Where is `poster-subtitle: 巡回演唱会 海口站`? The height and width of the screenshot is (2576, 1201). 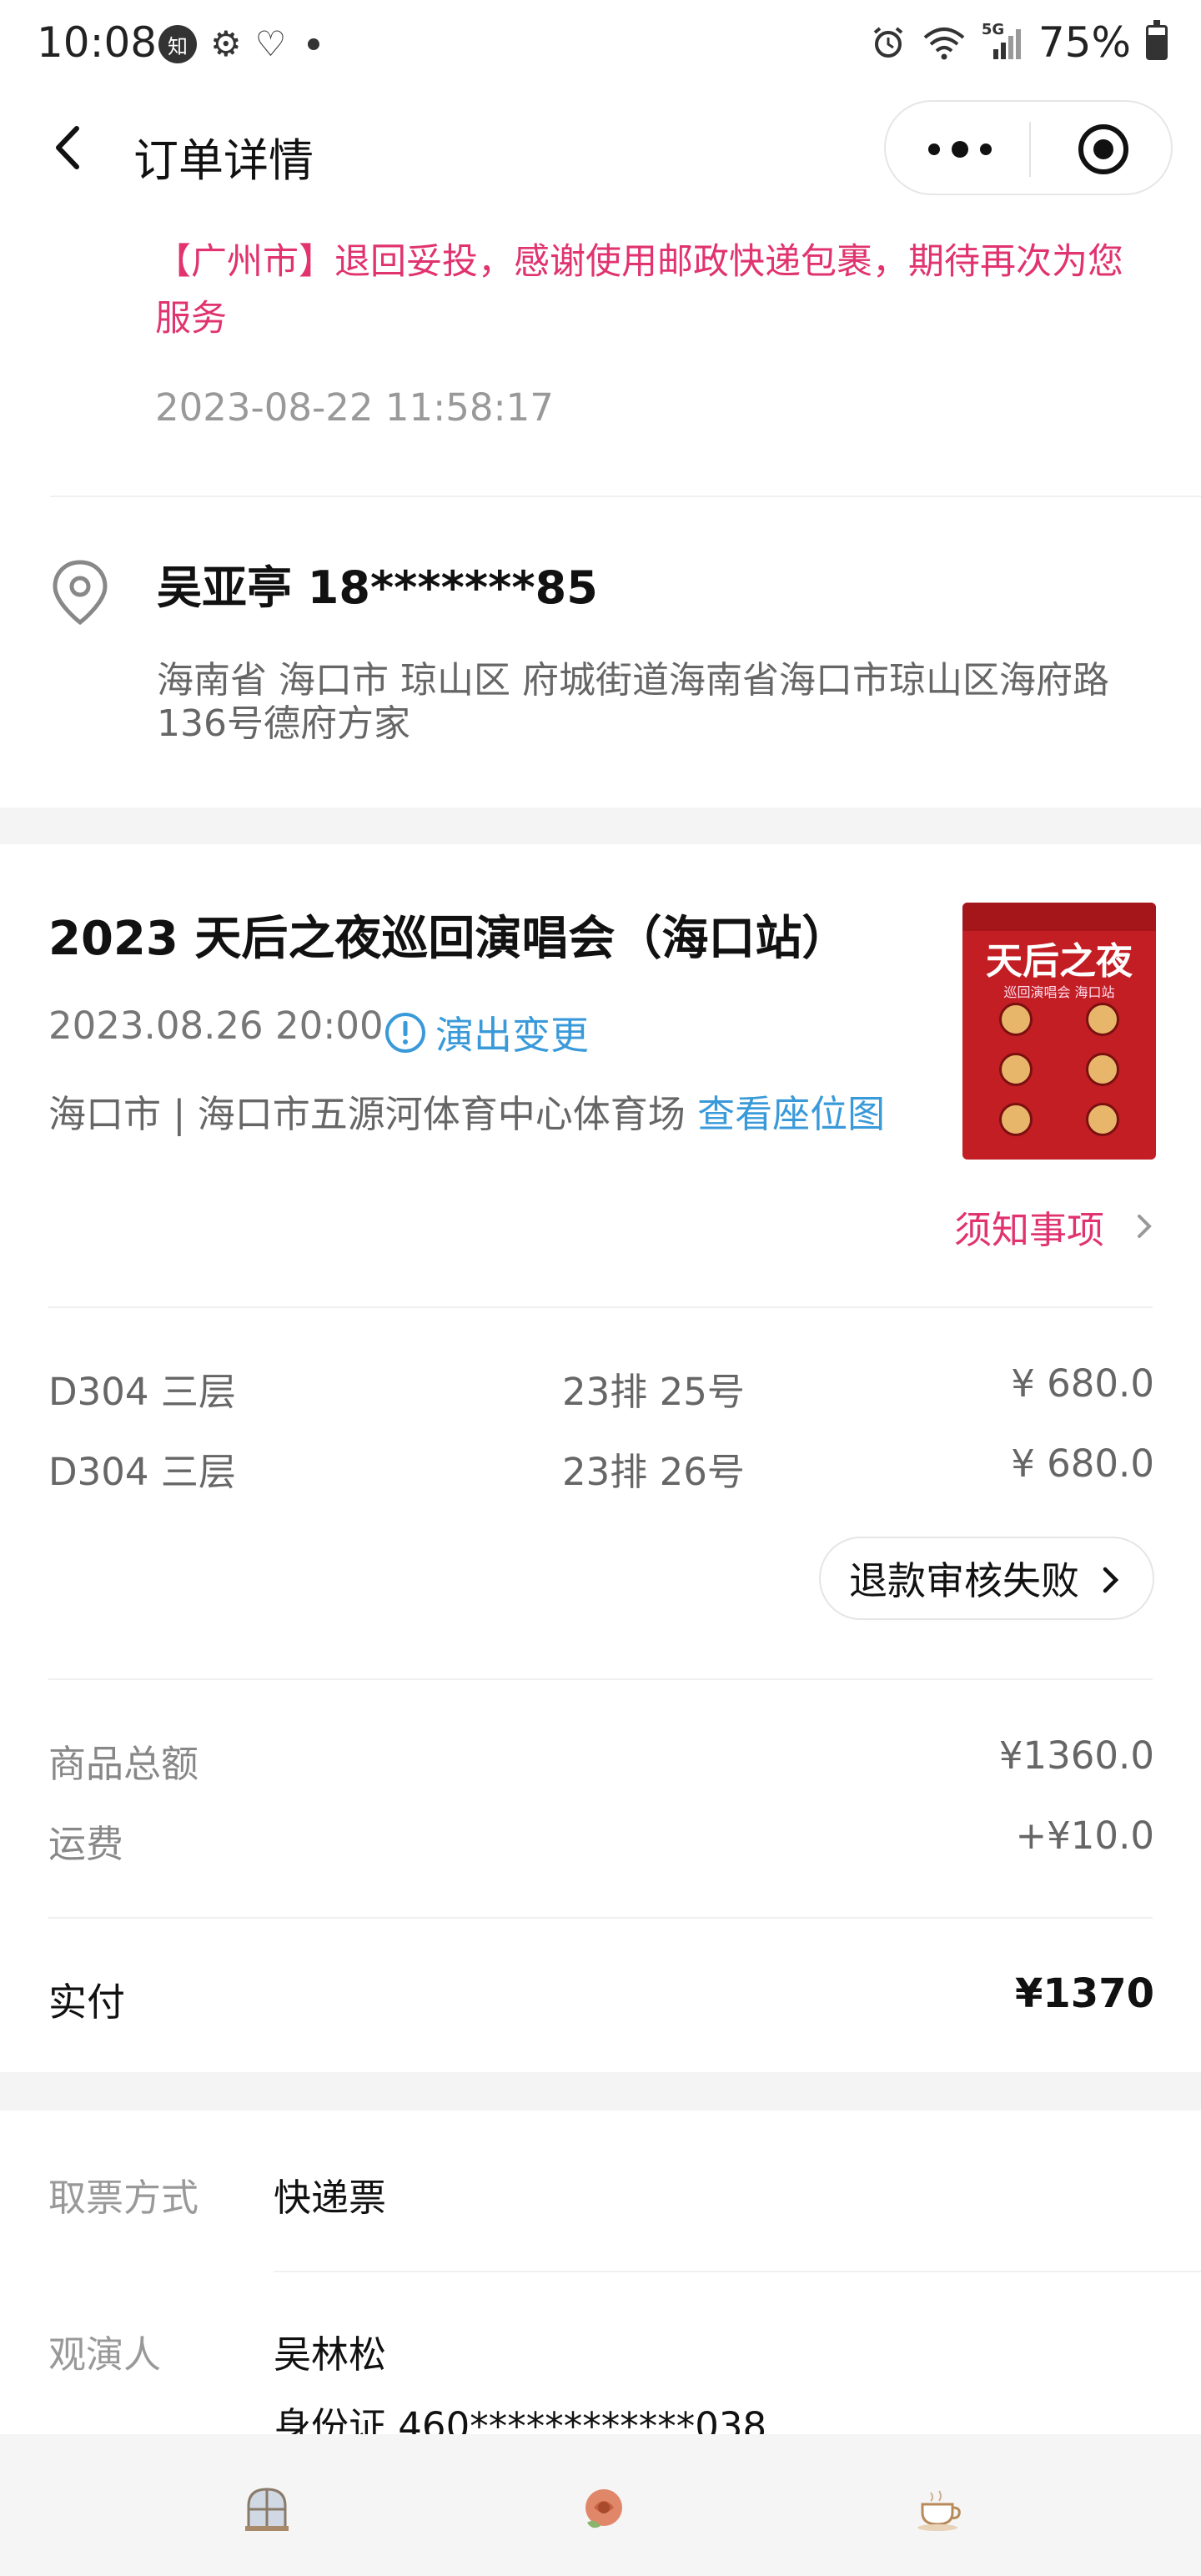 poster-subtitle: 巡回演唱会 海口站 is located at coordinates (1059, 992).